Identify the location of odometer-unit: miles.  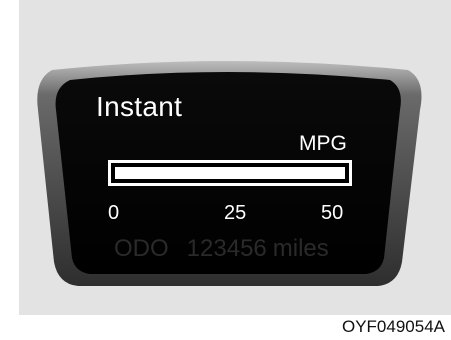
(300, 248).